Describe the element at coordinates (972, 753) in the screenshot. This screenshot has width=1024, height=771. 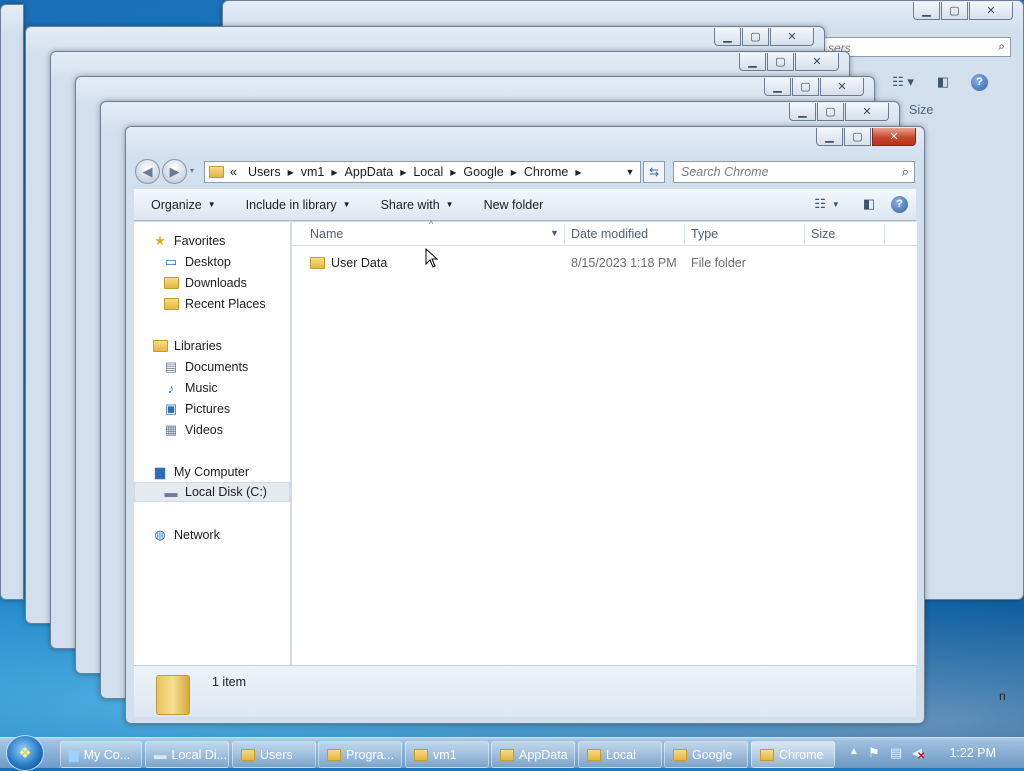
I see `clock: 1:22 PM` at that location.